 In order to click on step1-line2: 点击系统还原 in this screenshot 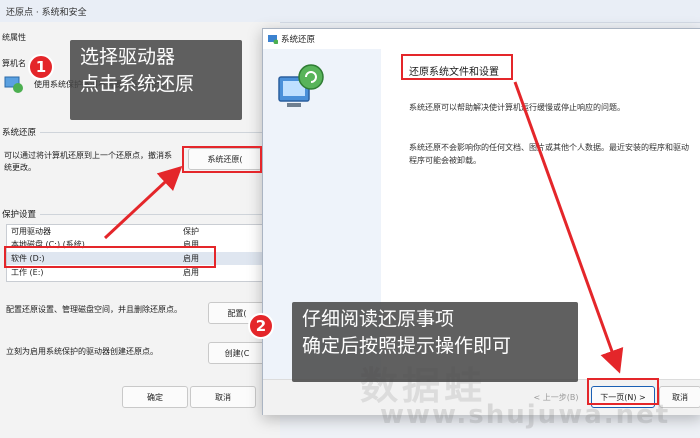, I will do `click(137, 84)`.